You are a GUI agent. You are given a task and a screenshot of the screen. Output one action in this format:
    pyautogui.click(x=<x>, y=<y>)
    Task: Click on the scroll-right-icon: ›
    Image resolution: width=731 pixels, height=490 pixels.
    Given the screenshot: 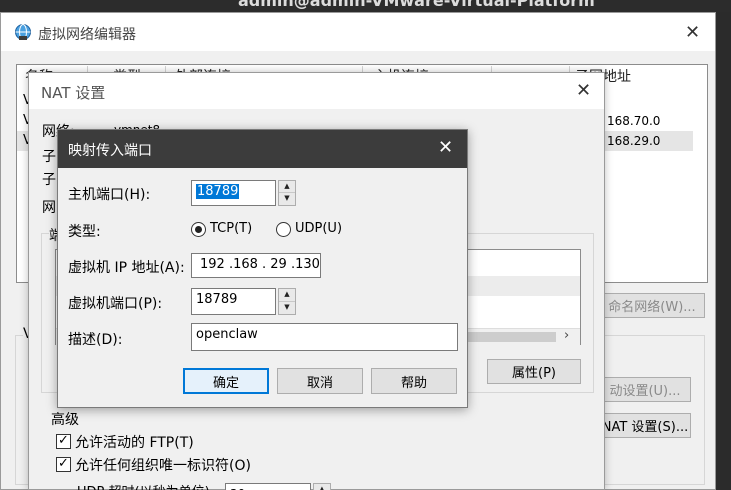 What is the action you would take?
    pyautogui.click(x=566, y=335)
    